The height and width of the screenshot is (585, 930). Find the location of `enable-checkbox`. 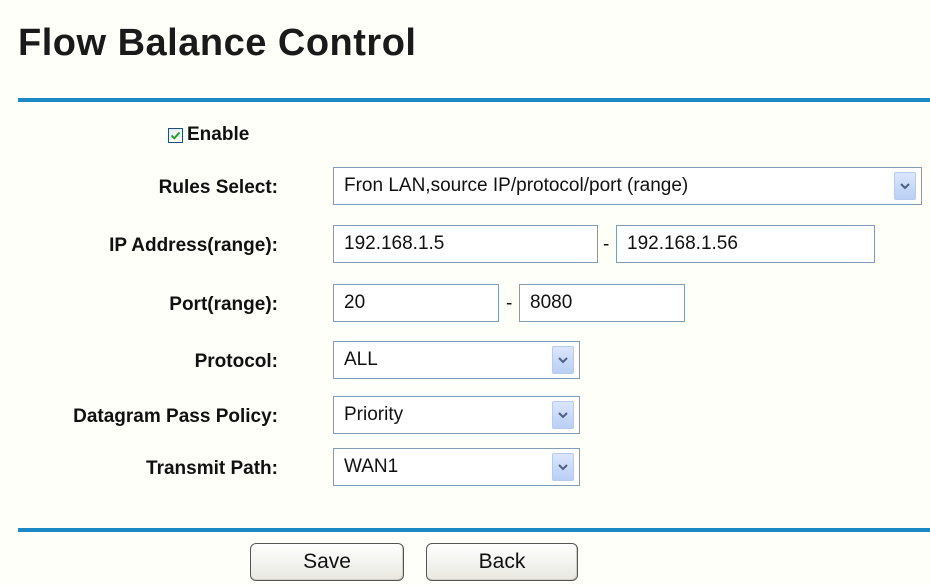

enable-checkbox is located at coordinates (175, 135).